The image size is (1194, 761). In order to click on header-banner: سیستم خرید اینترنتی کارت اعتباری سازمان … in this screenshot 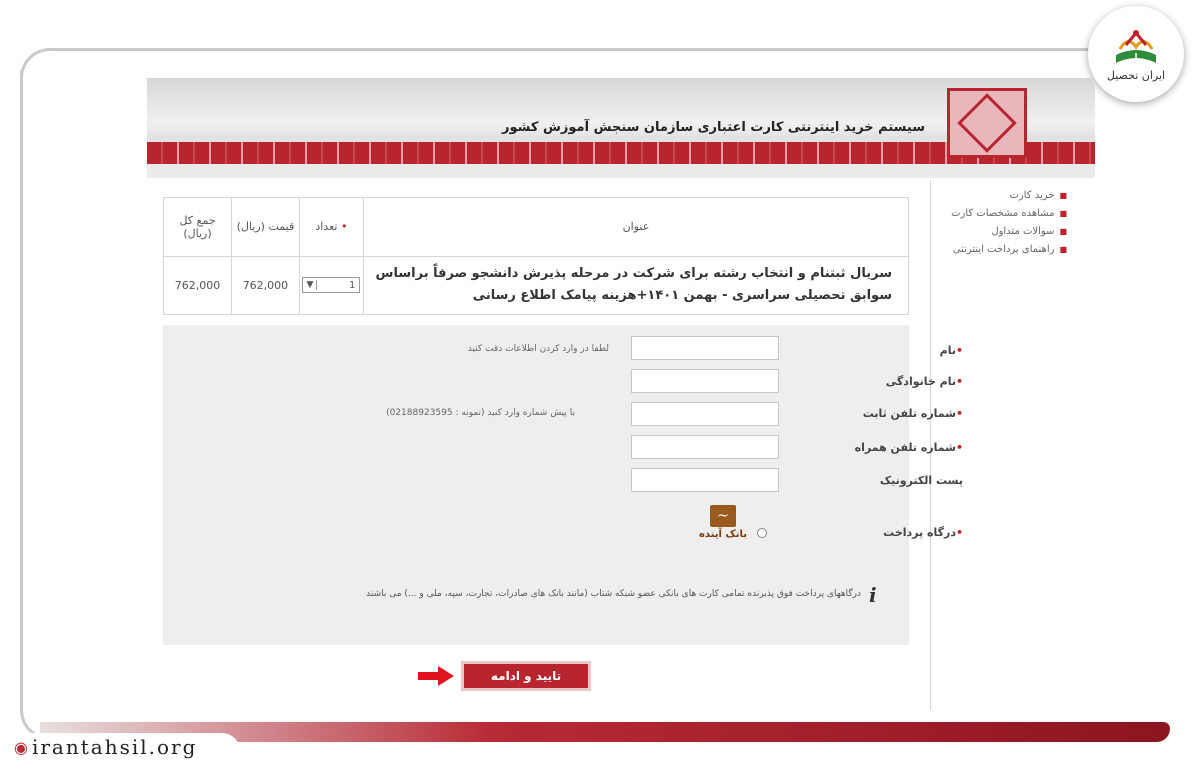, I will do `click(621, 128)`.